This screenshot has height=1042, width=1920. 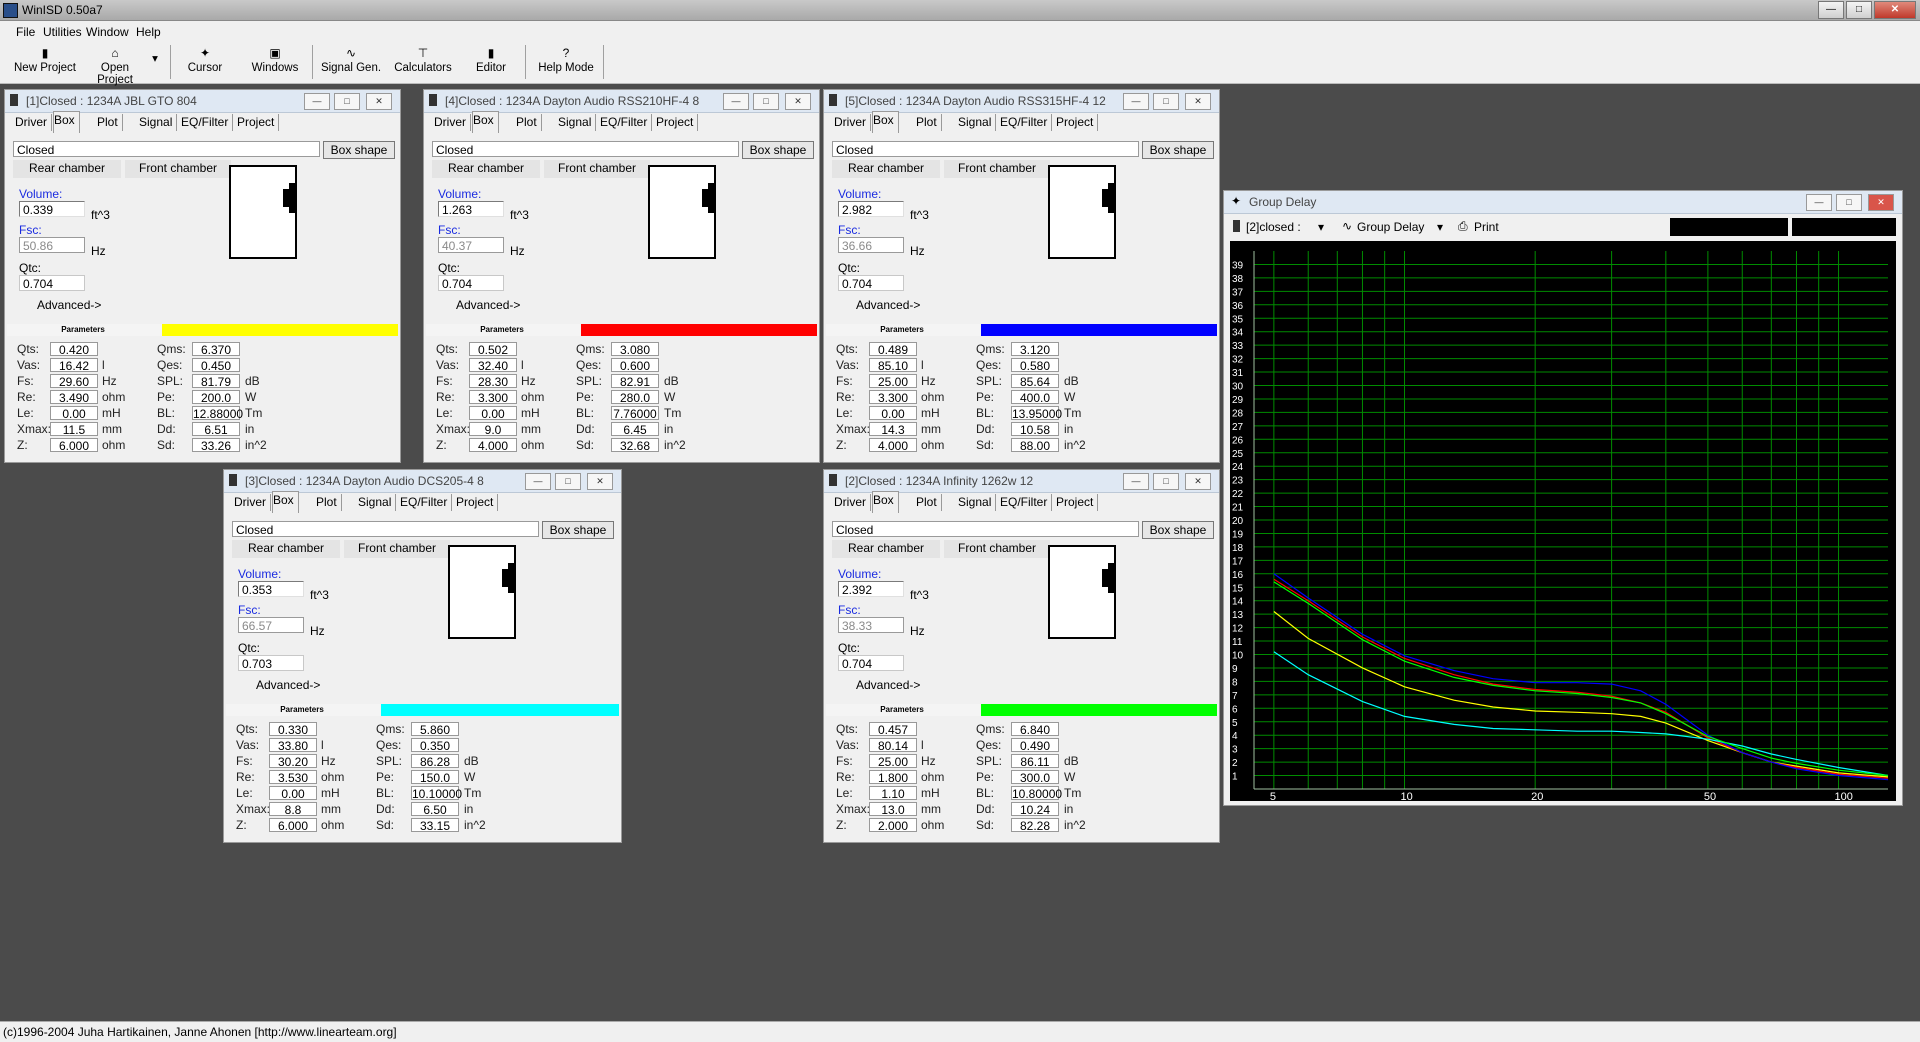 What do you see at coordinates (62, 32) in the screenshot?
I see `menu-utilities: Utilities` at bounding box center [62, 32].